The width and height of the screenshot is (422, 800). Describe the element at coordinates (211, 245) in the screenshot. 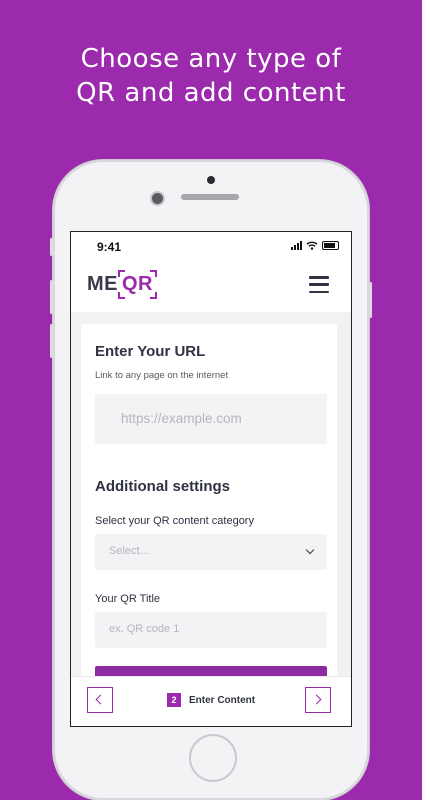

I see `status-bar: 9:41` at that location.